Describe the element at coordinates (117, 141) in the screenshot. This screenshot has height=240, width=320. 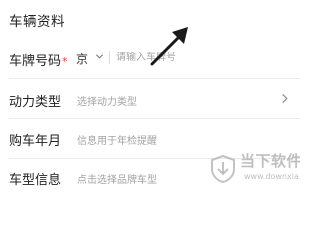
I see `purchase-date-placeholder: 信息用于年检提醒` at that location.